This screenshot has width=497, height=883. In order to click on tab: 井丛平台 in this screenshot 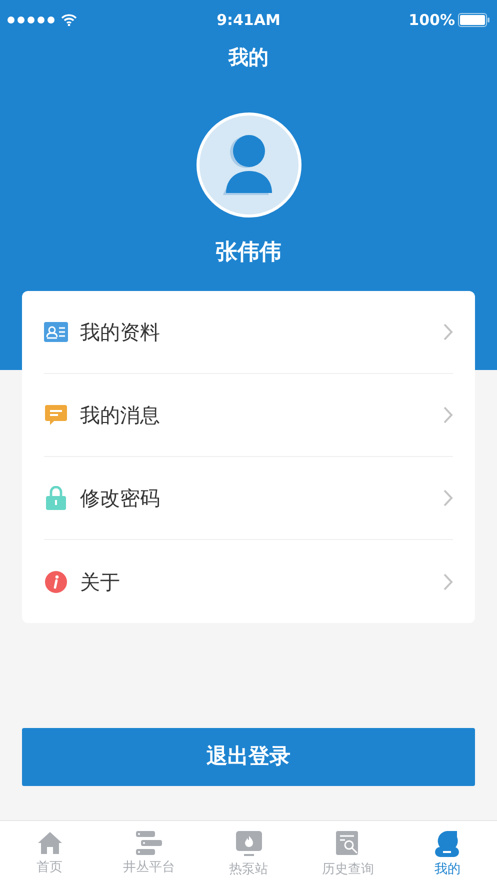, I will do `click(149, 852)`.